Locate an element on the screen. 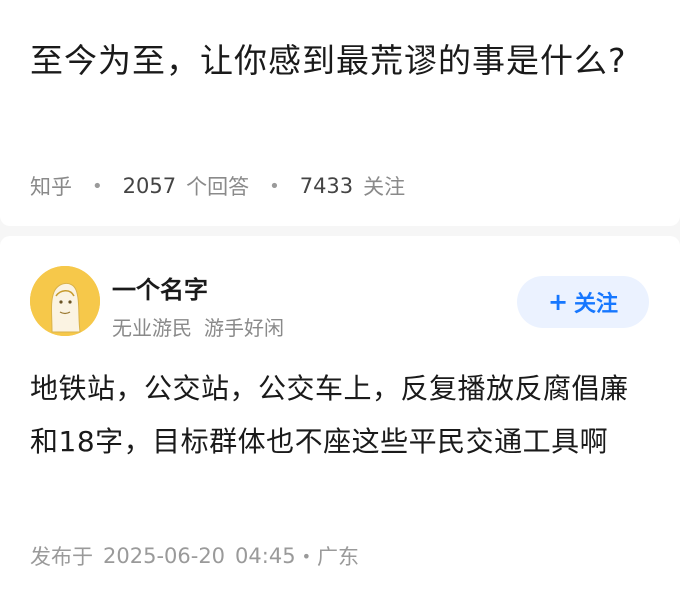  followers-label: 关注 is located at coordinates (384, 187).